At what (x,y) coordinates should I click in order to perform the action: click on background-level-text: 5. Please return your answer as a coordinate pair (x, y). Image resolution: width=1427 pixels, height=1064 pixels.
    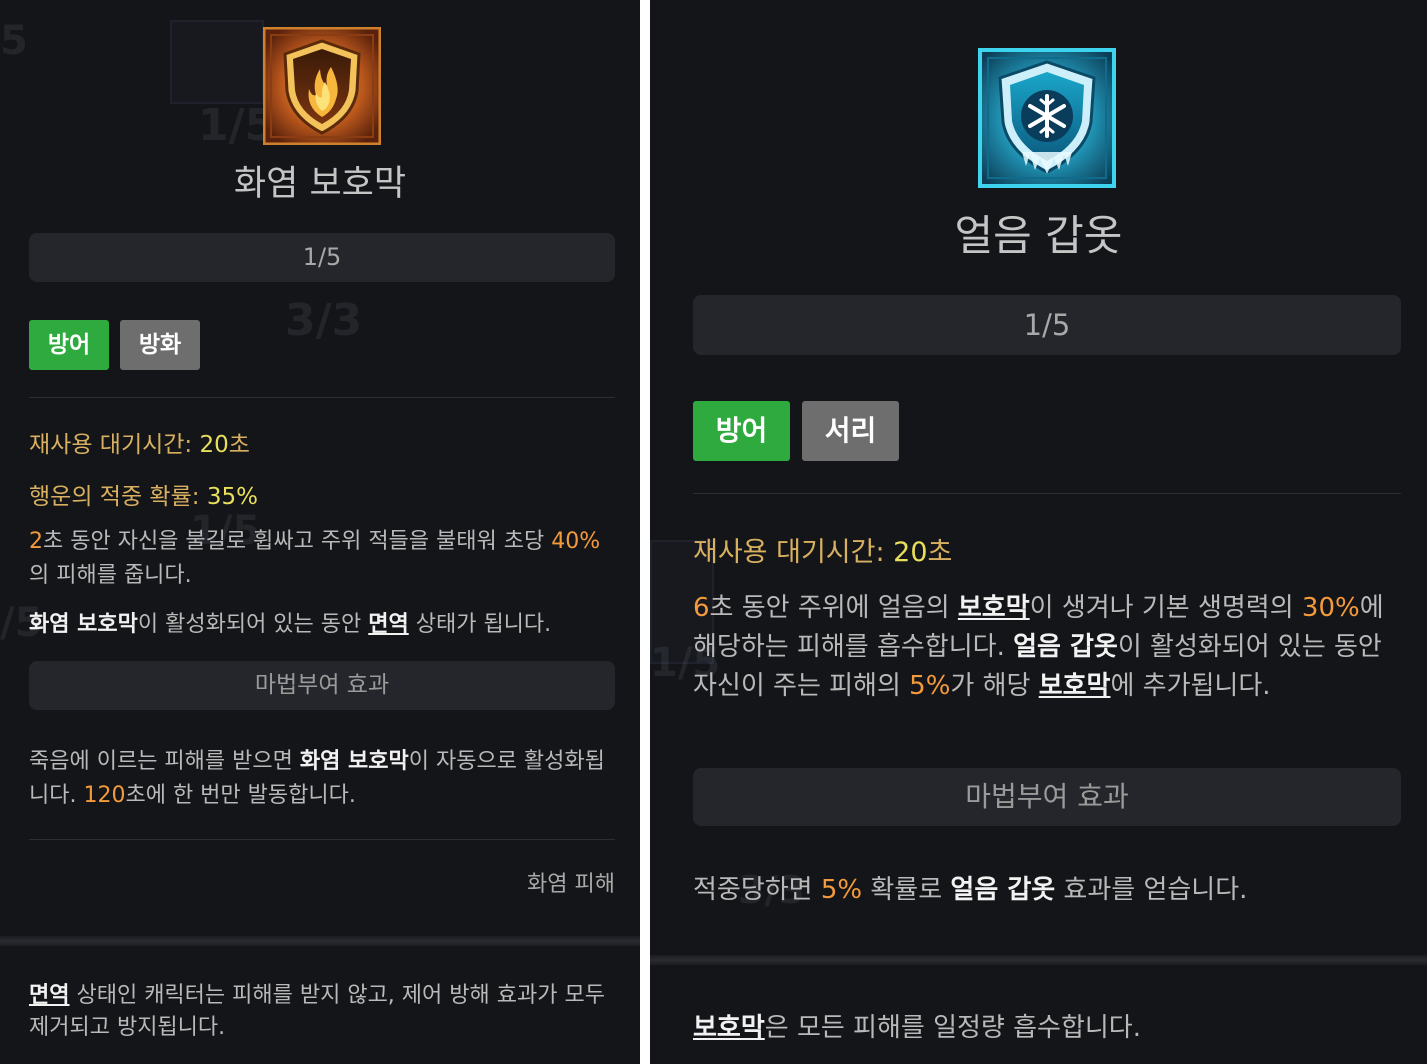
    Looking at the image, I should click on (14, 41).